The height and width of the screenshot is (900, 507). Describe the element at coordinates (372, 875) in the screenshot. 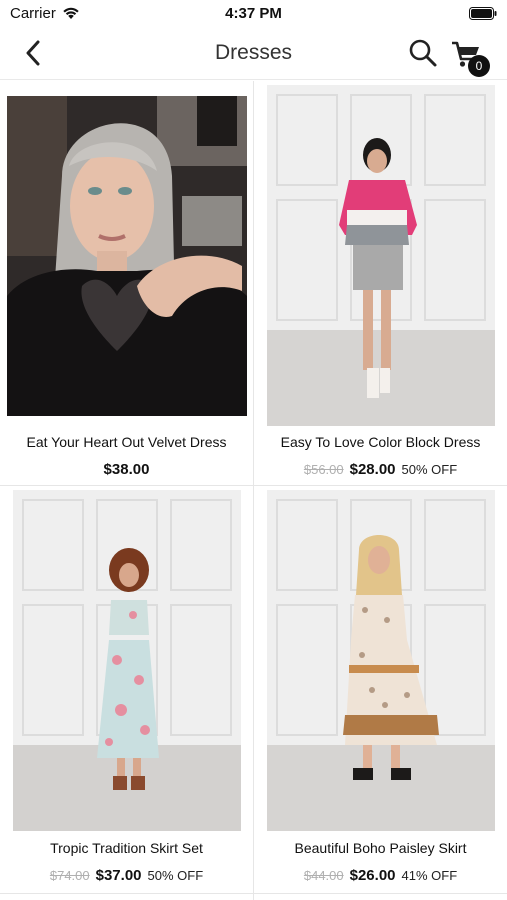

I see `price-current: $26.00` at that location.